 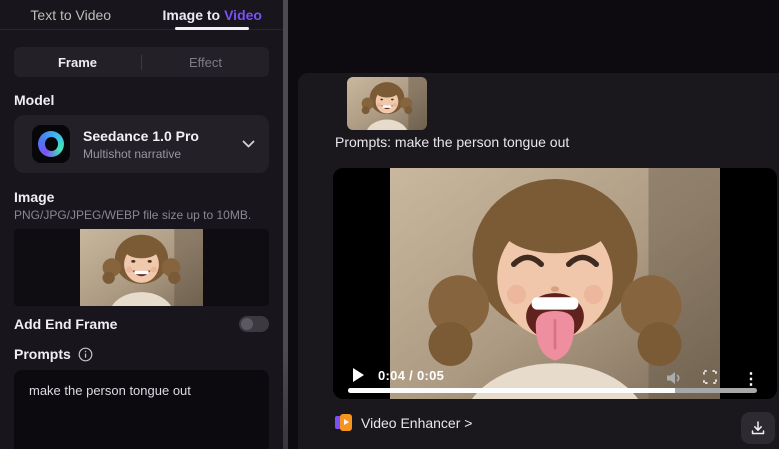 I want to click on input-image-thumbnail, so click(x=387, y=103).